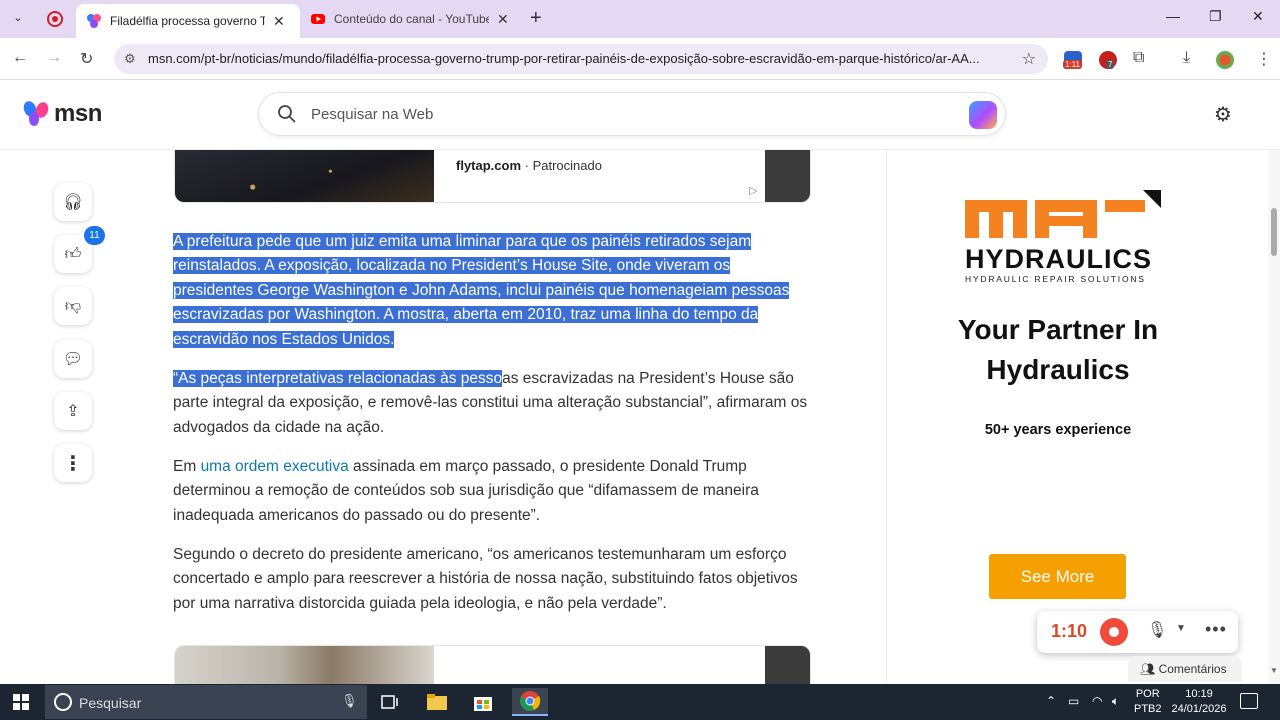 Image resolution: width=1280 pixels, height=720 pixels. I want to click on bookmark-star-icon: ☆, so click(1029, 59).